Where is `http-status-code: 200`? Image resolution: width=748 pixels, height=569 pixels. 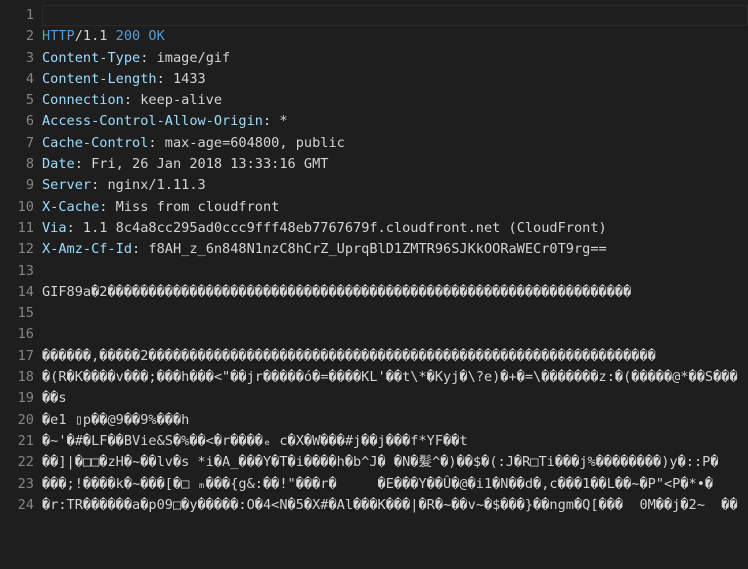
http-status-code: 200 is located at coordinates (128, 36).